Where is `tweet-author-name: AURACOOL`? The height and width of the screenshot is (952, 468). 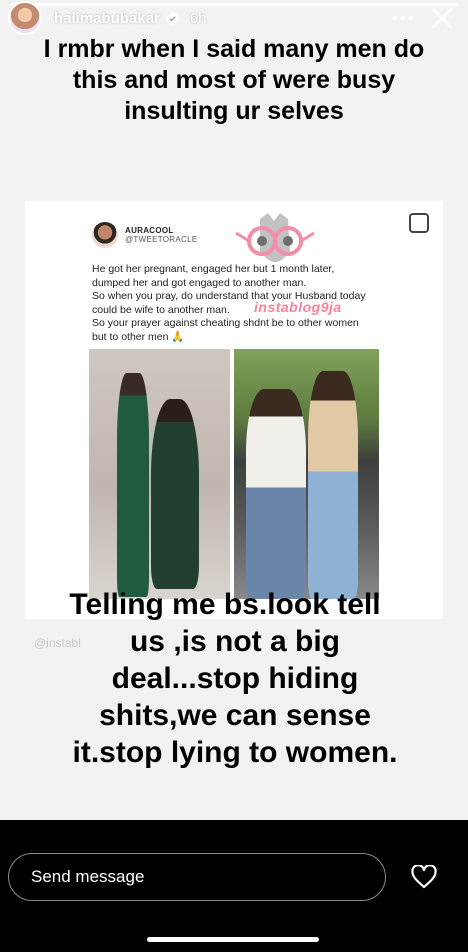
tweet-author-name: AURACOOL is located at coordinates (149, 230).